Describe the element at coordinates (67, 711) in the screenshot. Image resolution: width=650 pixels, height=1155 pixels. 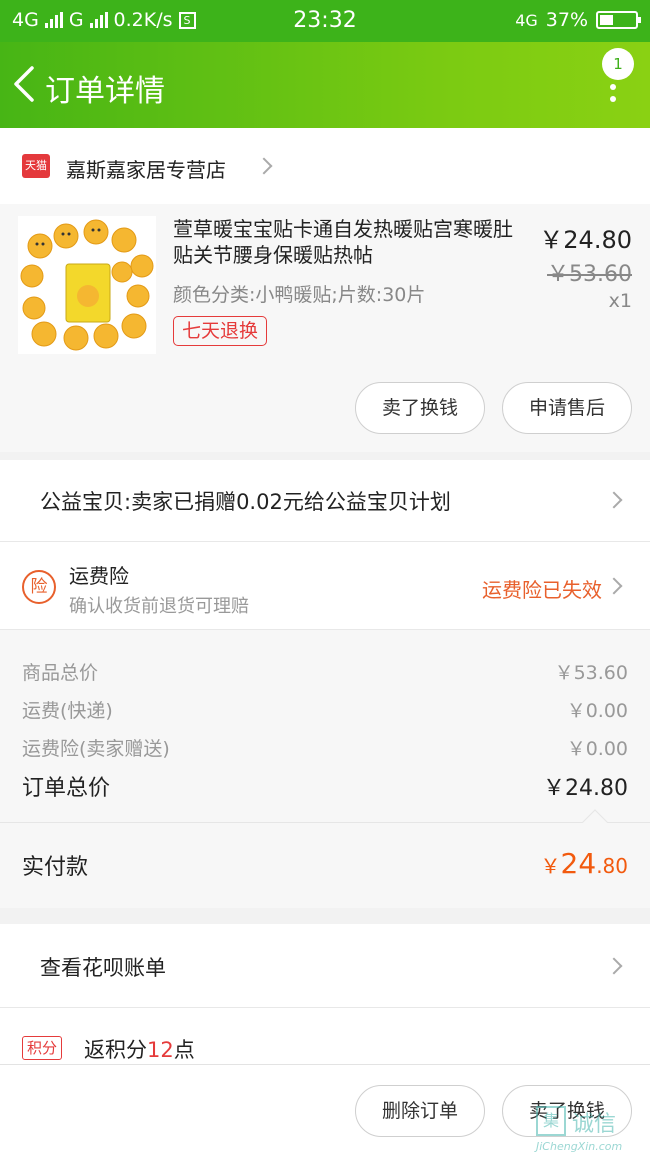
I see `shipping-fee-label: 运费(快递)` at that location.